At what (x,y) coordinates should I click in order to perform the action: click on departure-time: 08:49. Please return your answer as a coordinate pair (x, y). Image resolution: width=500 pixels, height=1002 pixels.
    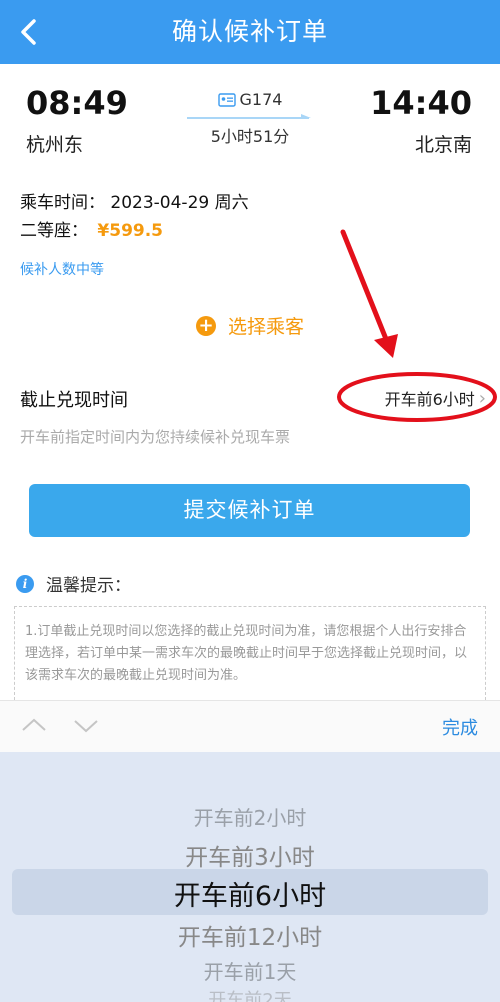
    Looking at the image, I should click on (77, 103).